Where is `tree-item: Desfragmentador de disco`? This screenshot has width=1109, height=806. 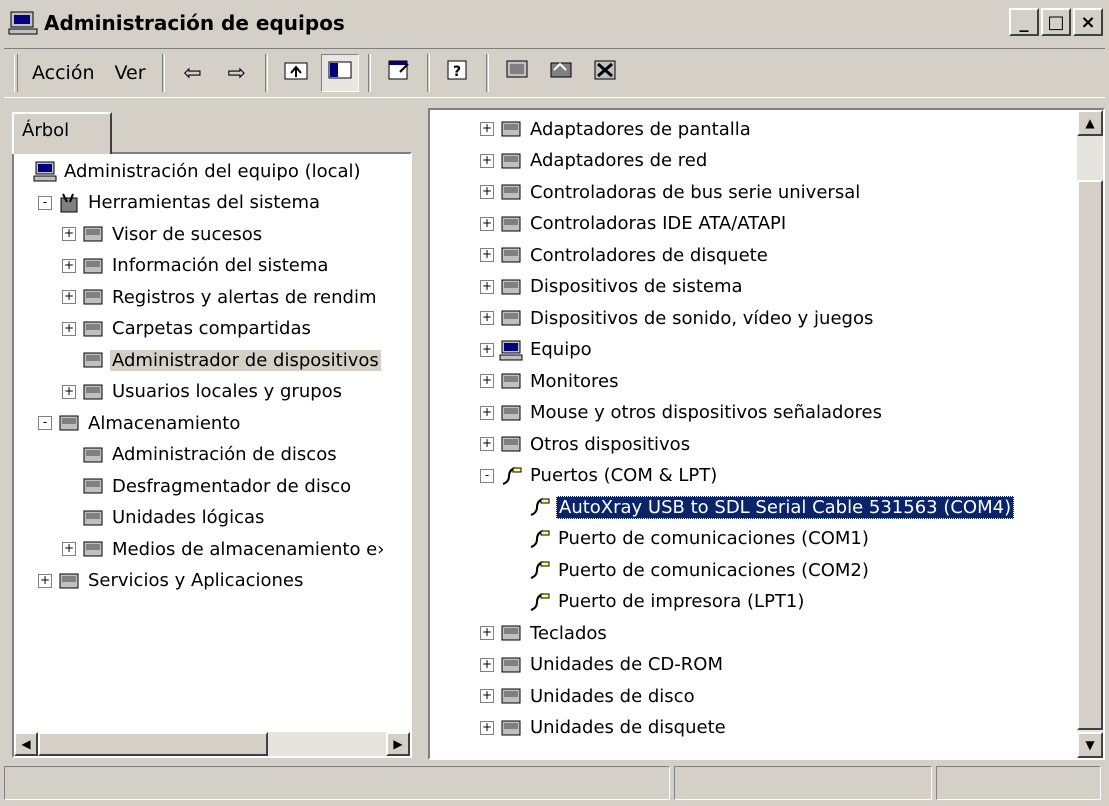
tree-item: Desfragmentador de disco is located at coordinates (207, 486).